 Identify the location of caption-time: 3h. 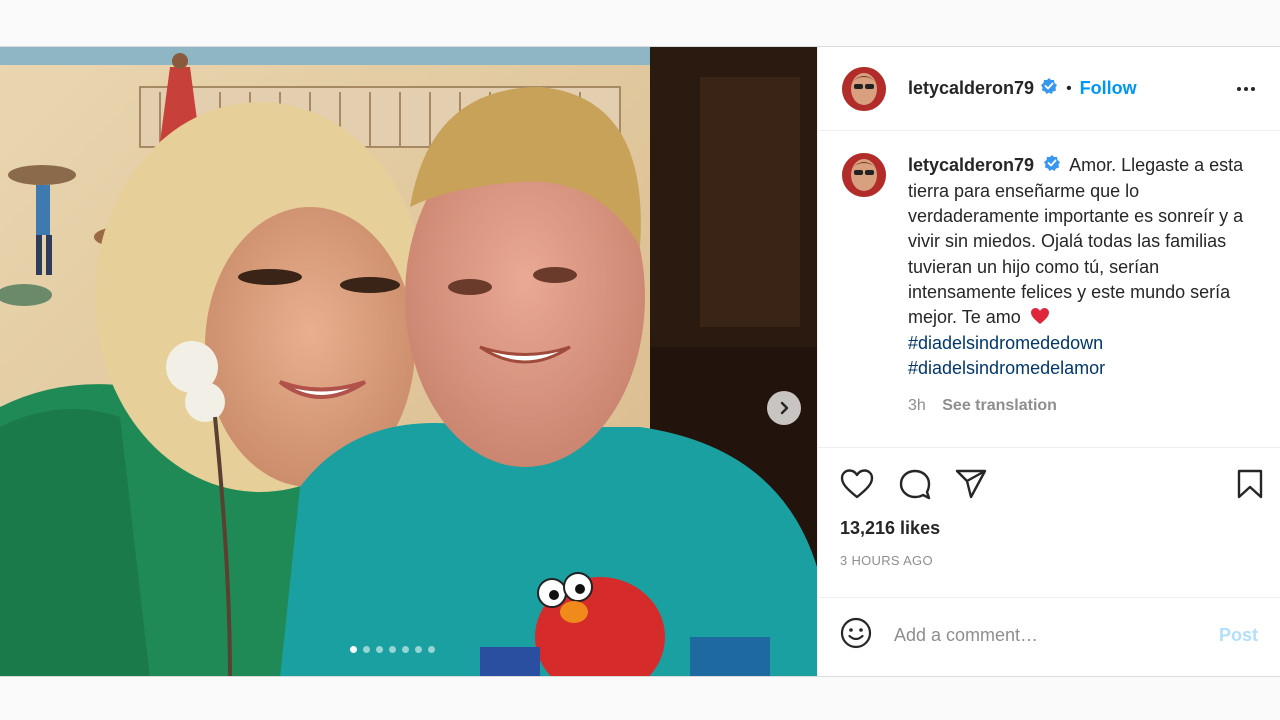
(917, 405).